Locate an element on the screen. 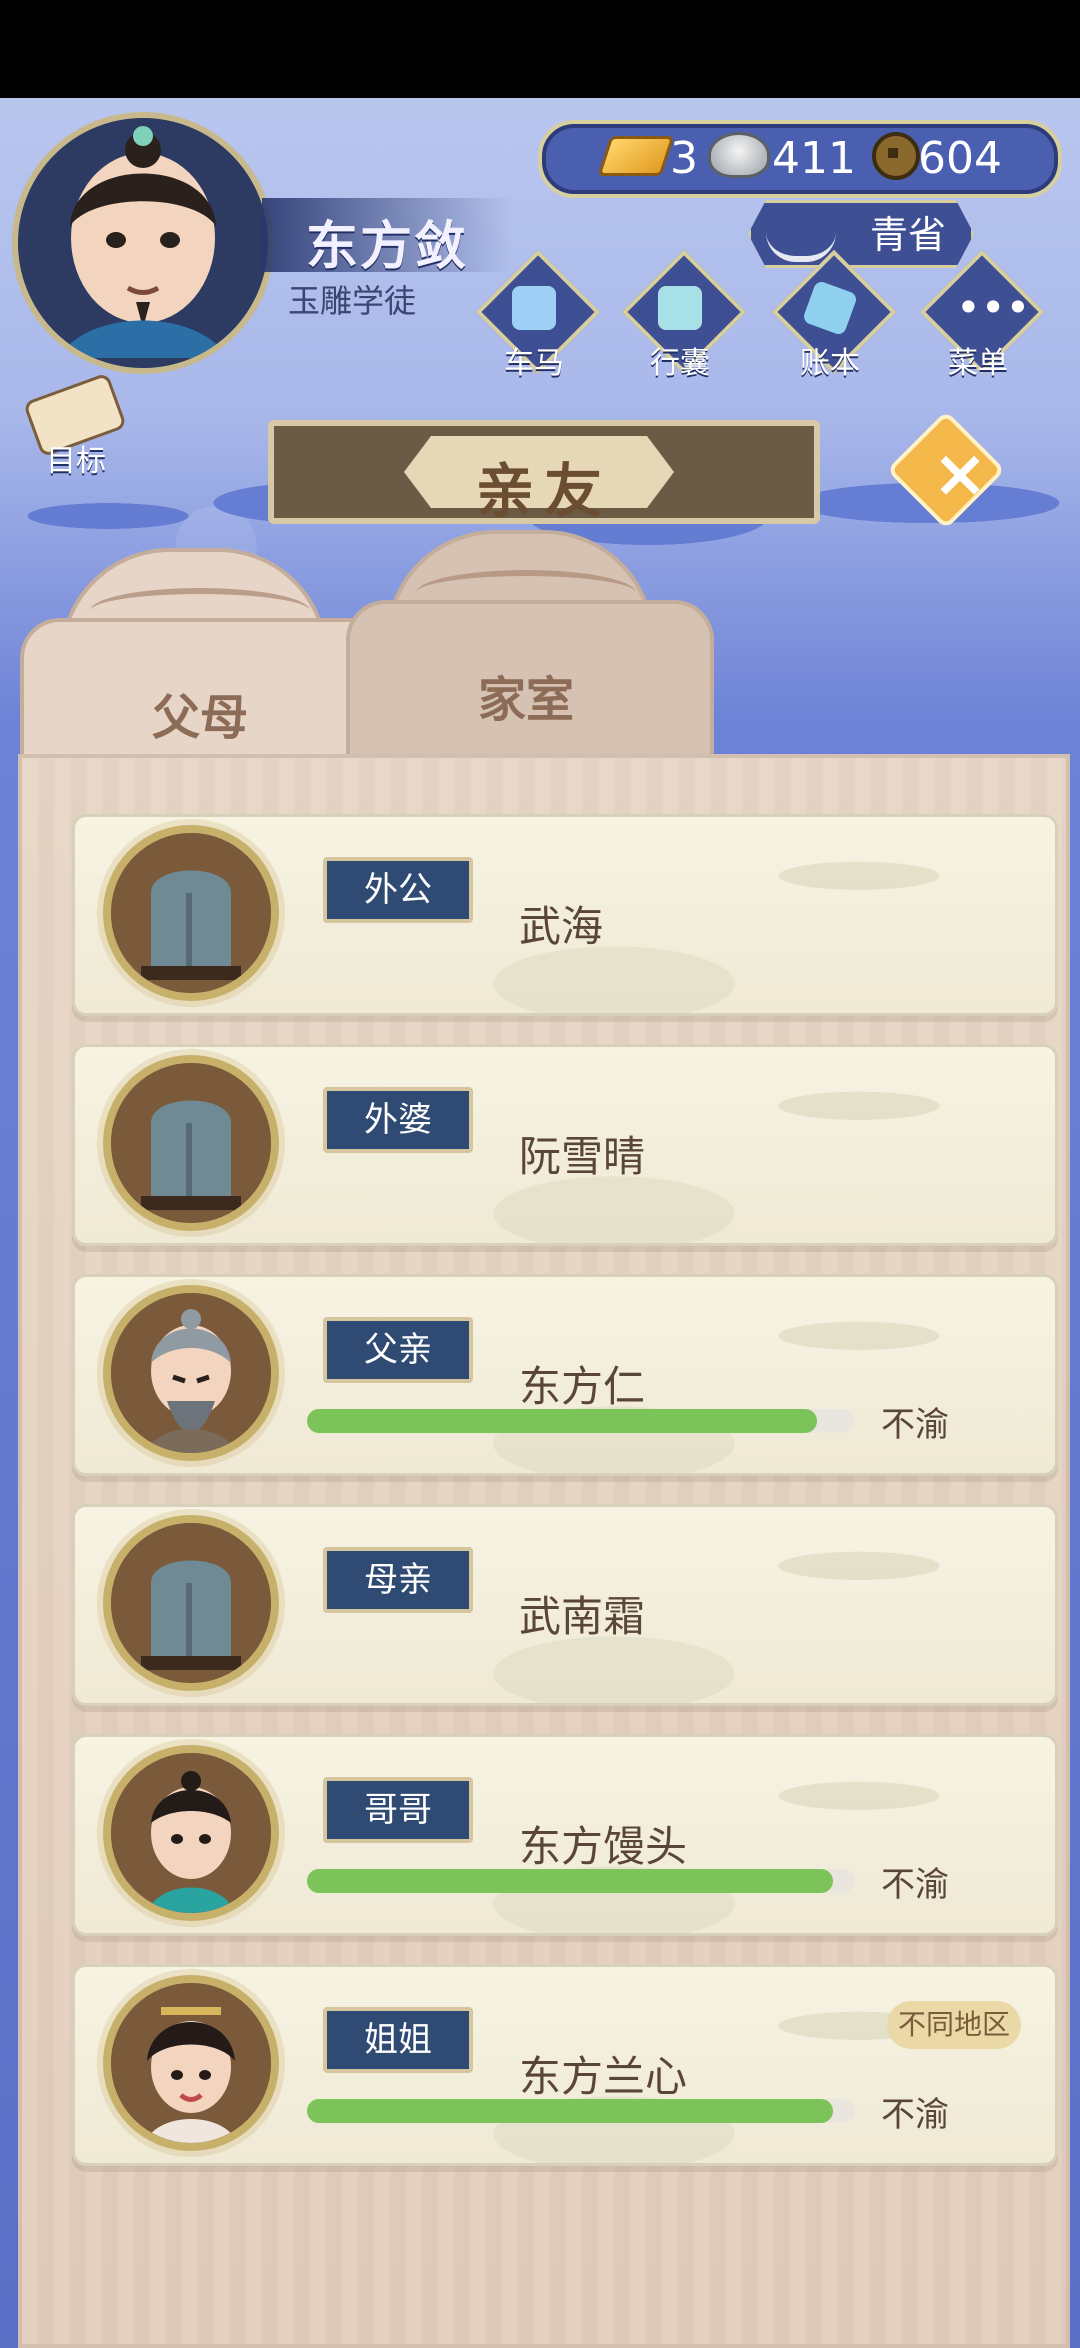 The height and width of the screenshot is (2348, 1080). bag-button: 行囊 is located at coordinates (684, 315).